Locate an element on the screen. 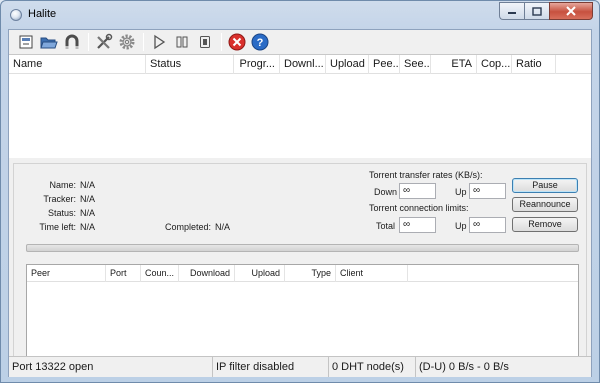  column-header-upload: Upload is located at coordinates (347, 64).